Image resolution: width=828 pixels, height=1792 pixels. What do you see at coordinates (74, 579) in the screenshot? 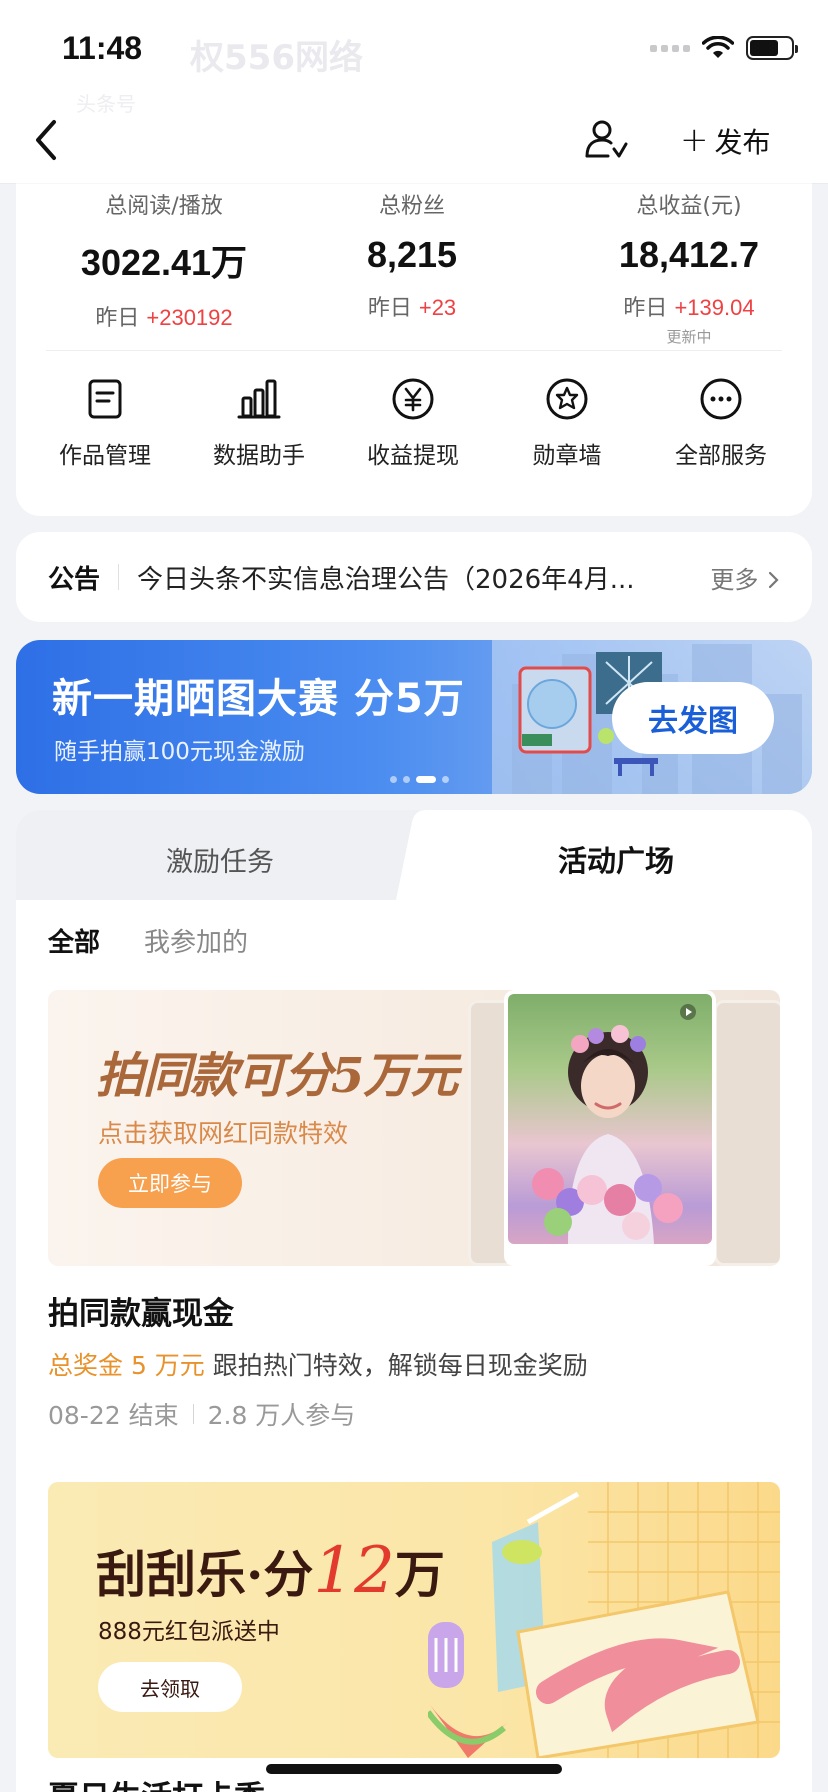
I see `announcement-title: 公告` at bounding box center [74, 579].